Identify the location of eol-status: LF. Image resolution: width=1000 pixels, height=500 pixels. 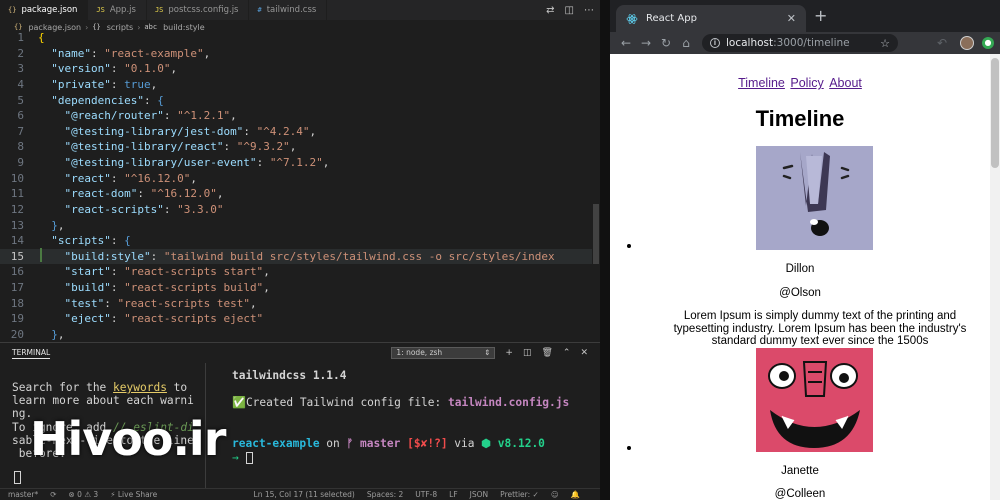
(453, 494).